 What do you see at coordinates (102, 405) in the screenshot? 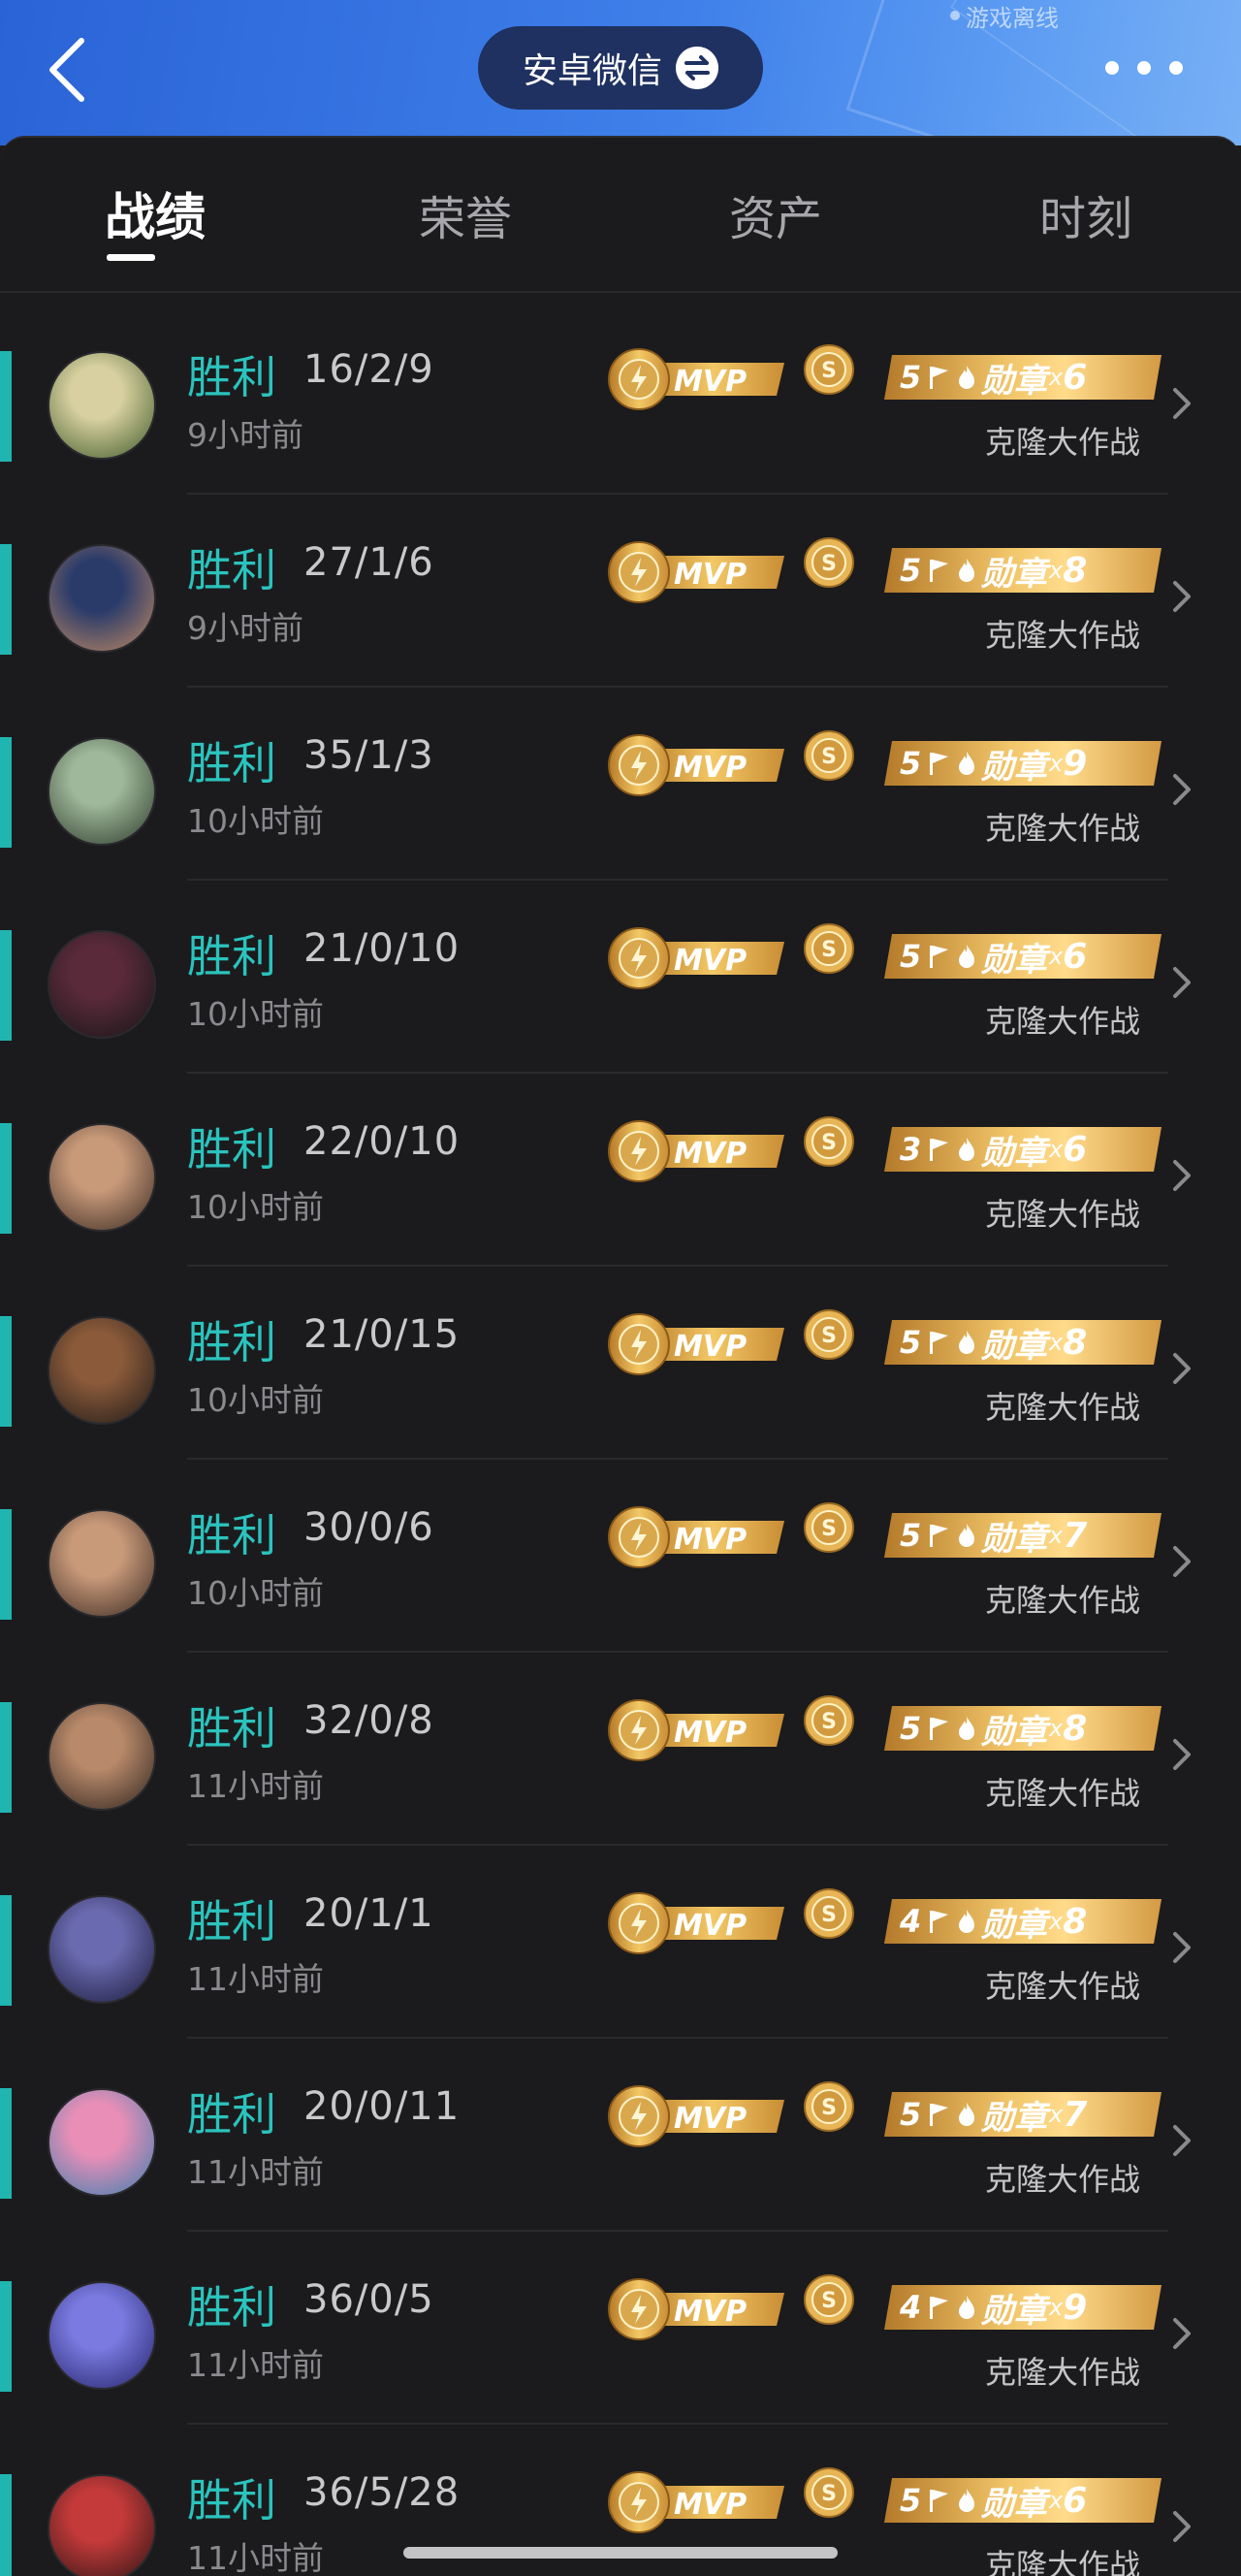
I see `hero-avatar` at bounding box center [102, 405].